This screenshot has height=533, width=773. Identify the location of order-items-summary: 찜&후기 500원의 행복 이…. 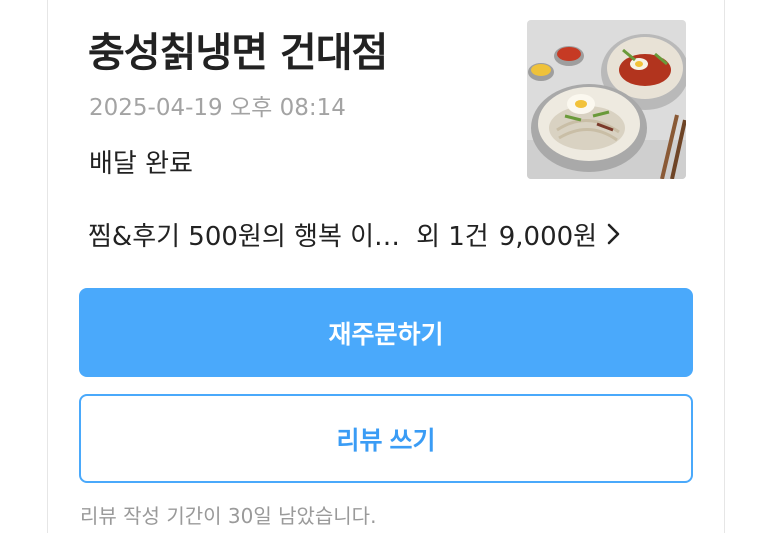
(244, 236).